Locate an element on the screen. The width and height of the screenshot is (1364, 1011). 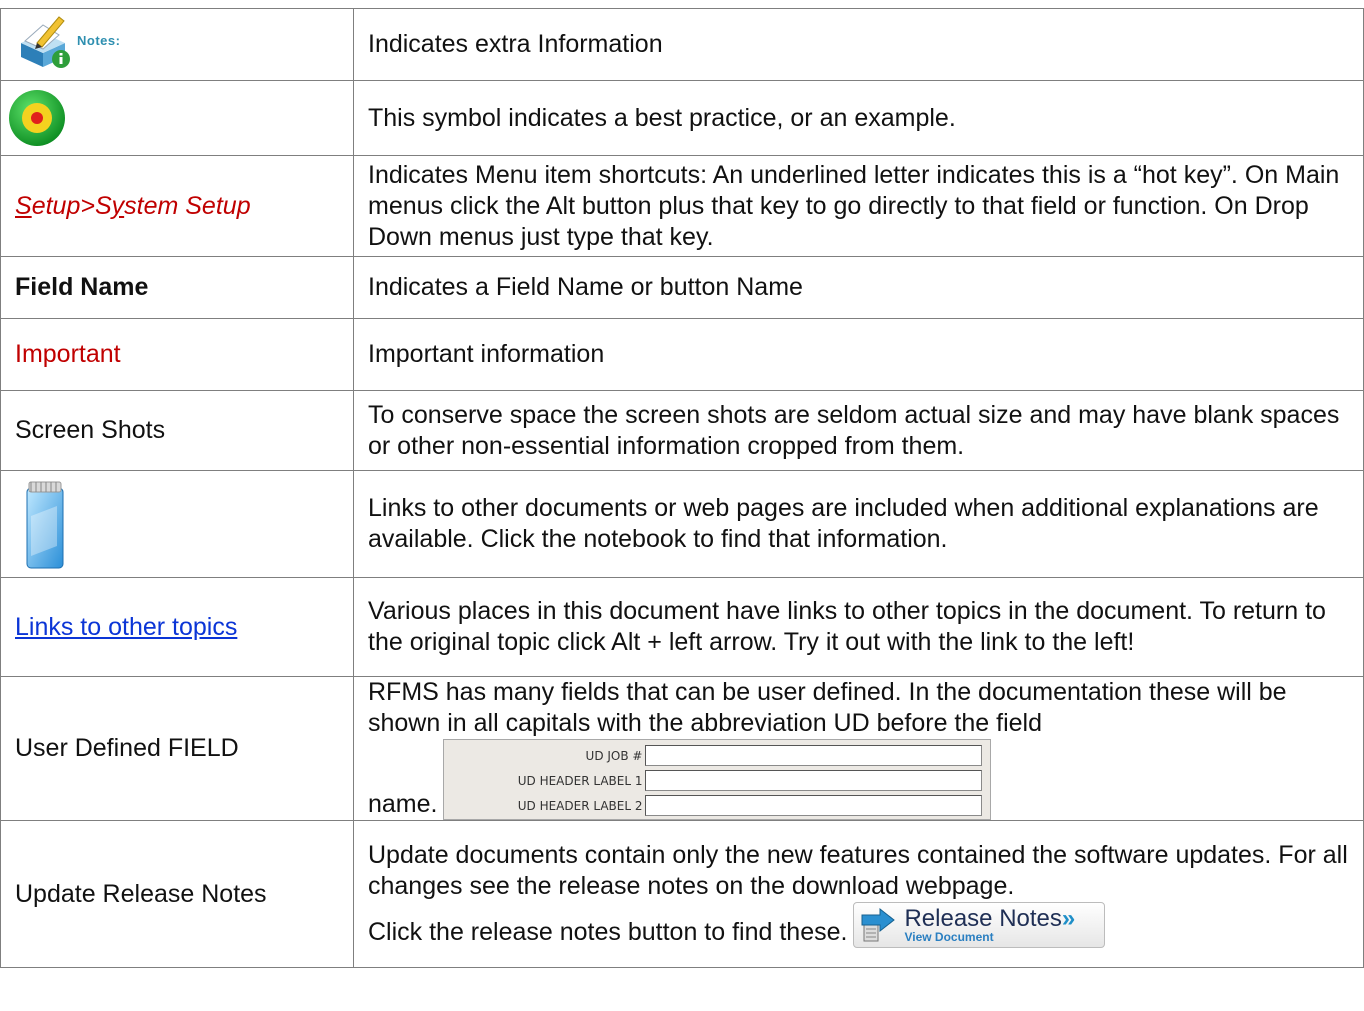
menu-text: stem Setup is located at coordinates (187, 205).